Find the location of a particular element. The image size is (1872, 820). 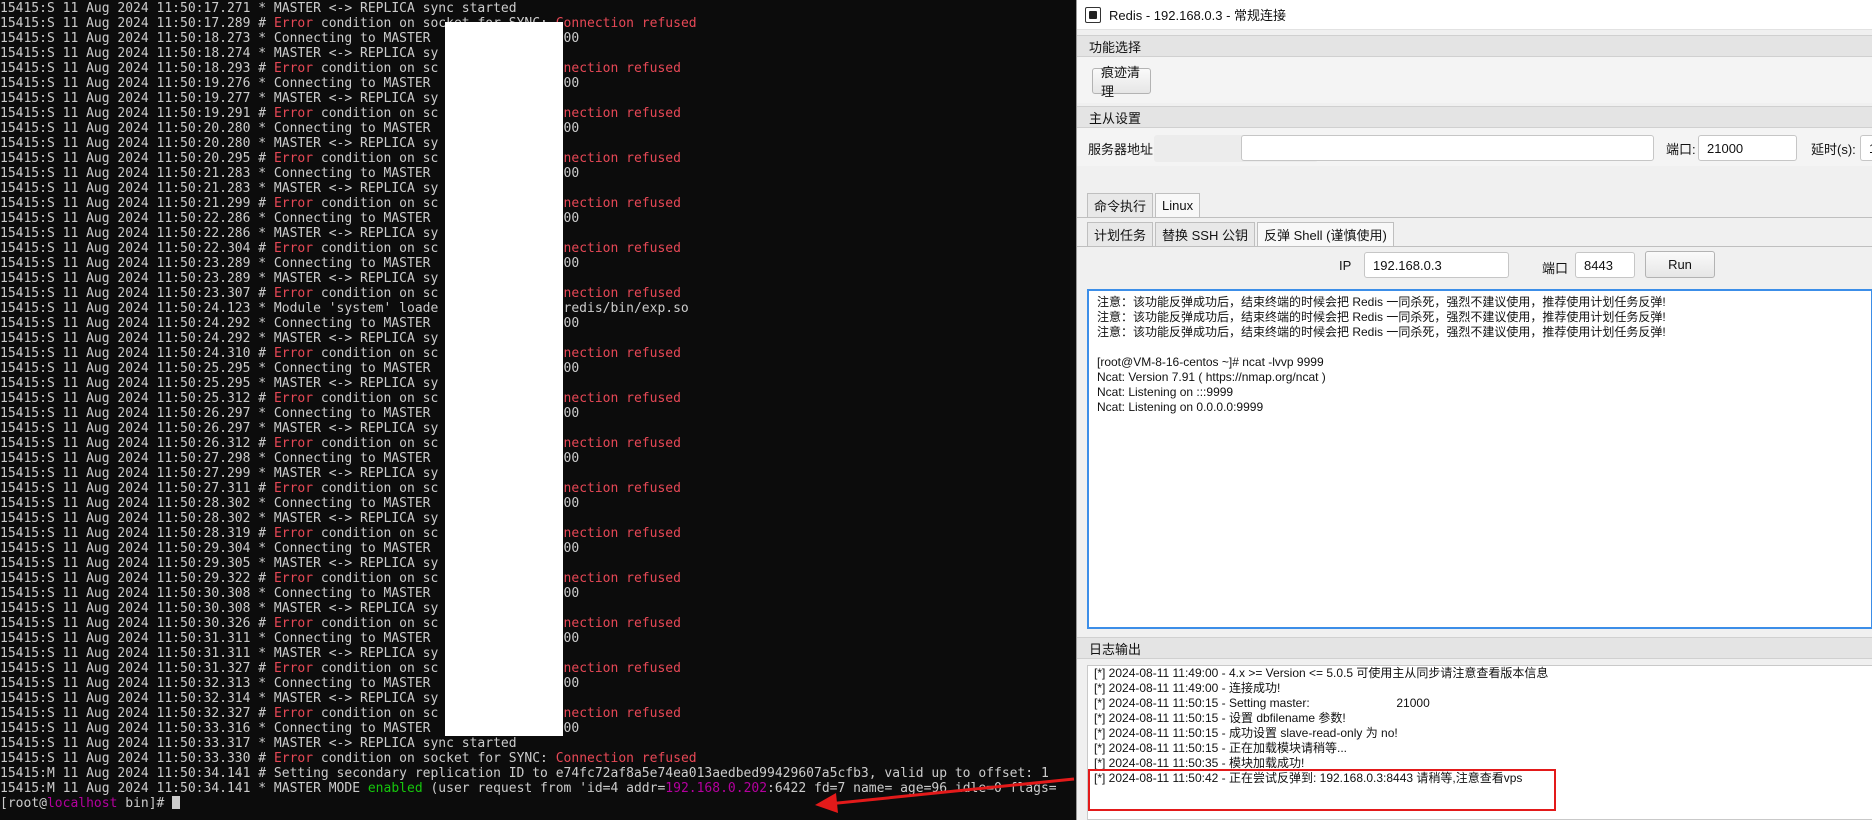

console-line: [root@VM-8-16-centos ~]# ncat -lvvp 9999 is located at coordinates (1210, 362).